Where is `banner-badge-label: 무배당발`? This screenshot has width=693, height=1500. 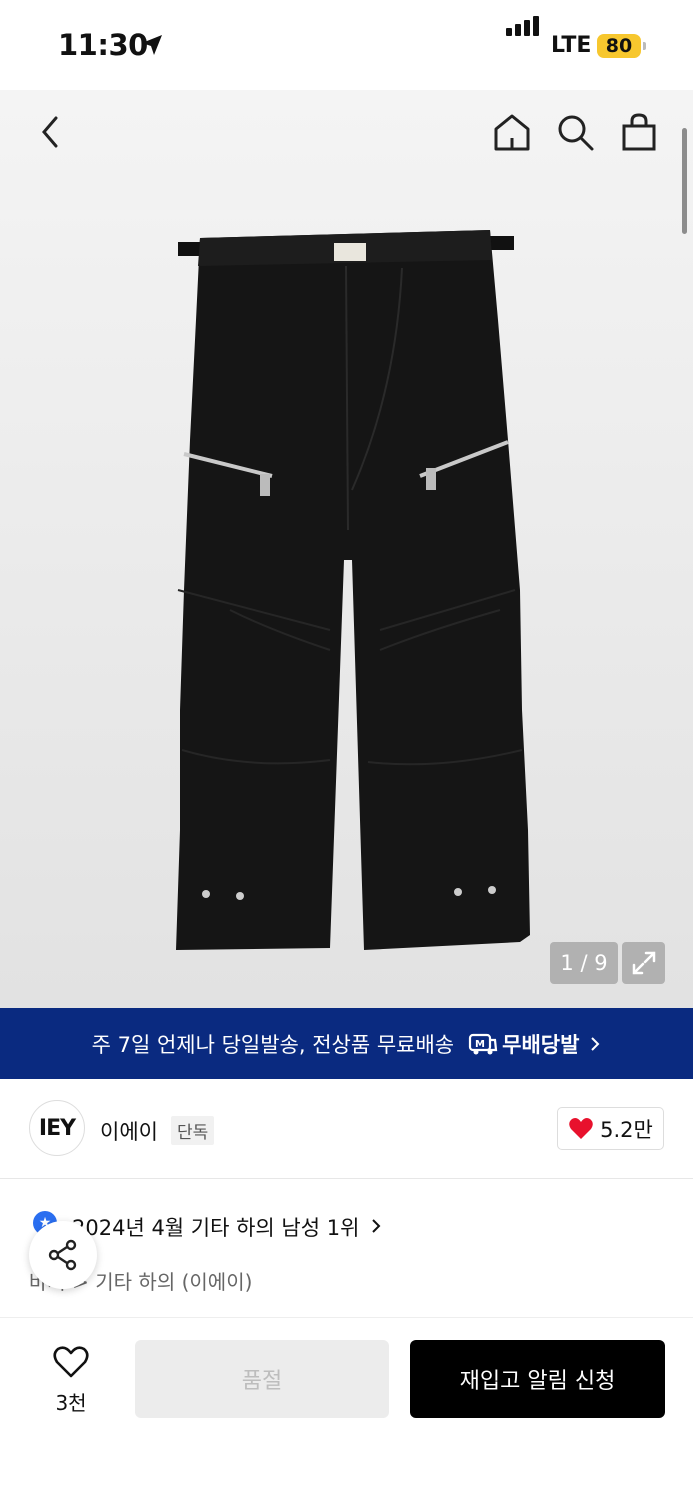 banner-badge-label: 무배당발 is located at coordinates (541, 1044).